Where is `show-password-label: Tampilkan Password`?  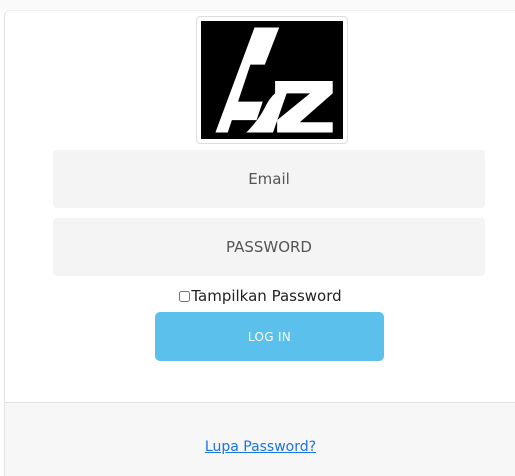
show-password-label: Tampilkan Password is located at coordinates (266, 296).